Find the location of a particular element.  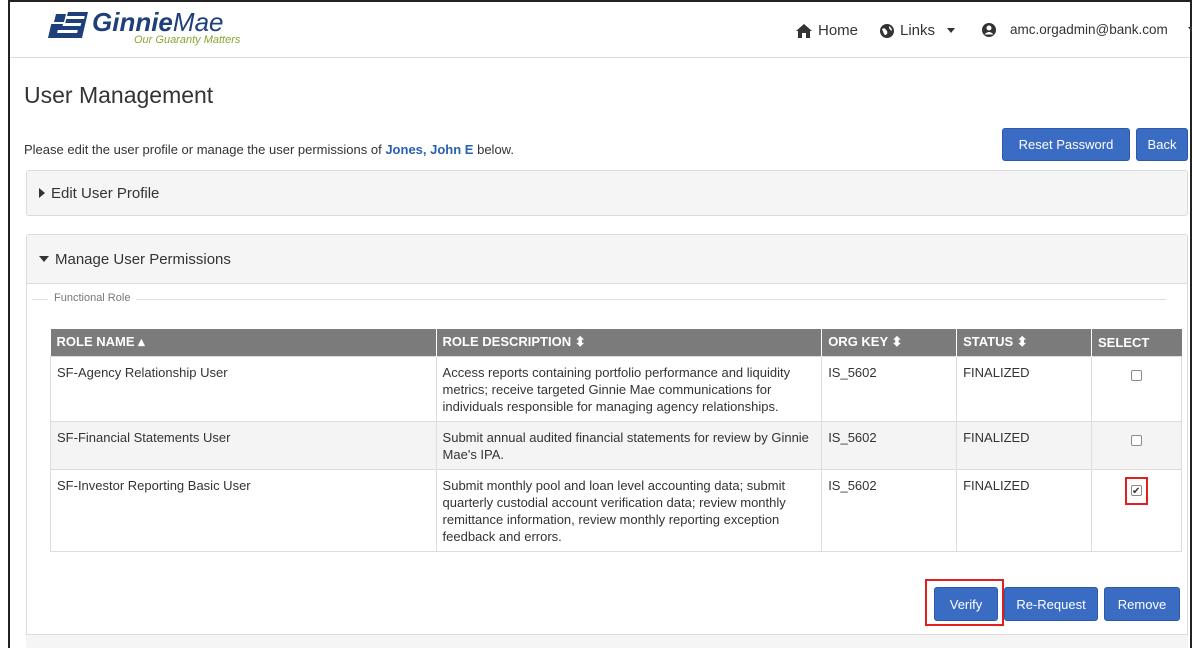

re-request-button: Re-Request is located at coordinates (1051, 604).